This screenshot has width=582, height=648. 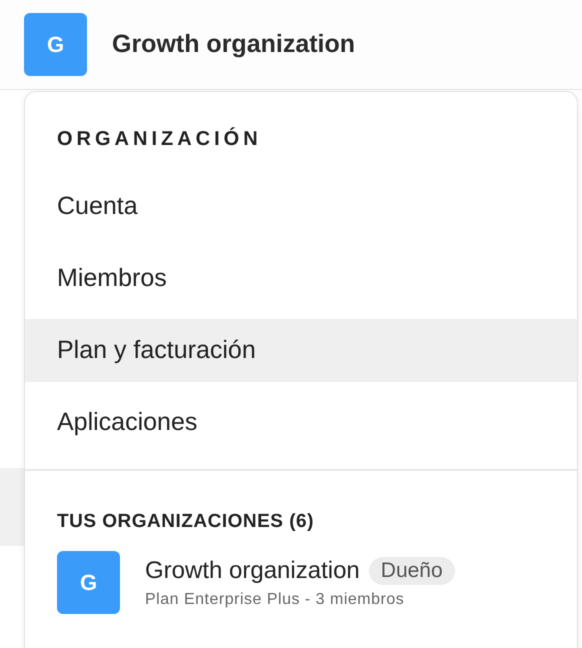 What do you see at coordinates (185, 521) in the screenshot?
I see `section-heading: TUS ORGANIZACIONES (6)` at bounding box center [185, 521].